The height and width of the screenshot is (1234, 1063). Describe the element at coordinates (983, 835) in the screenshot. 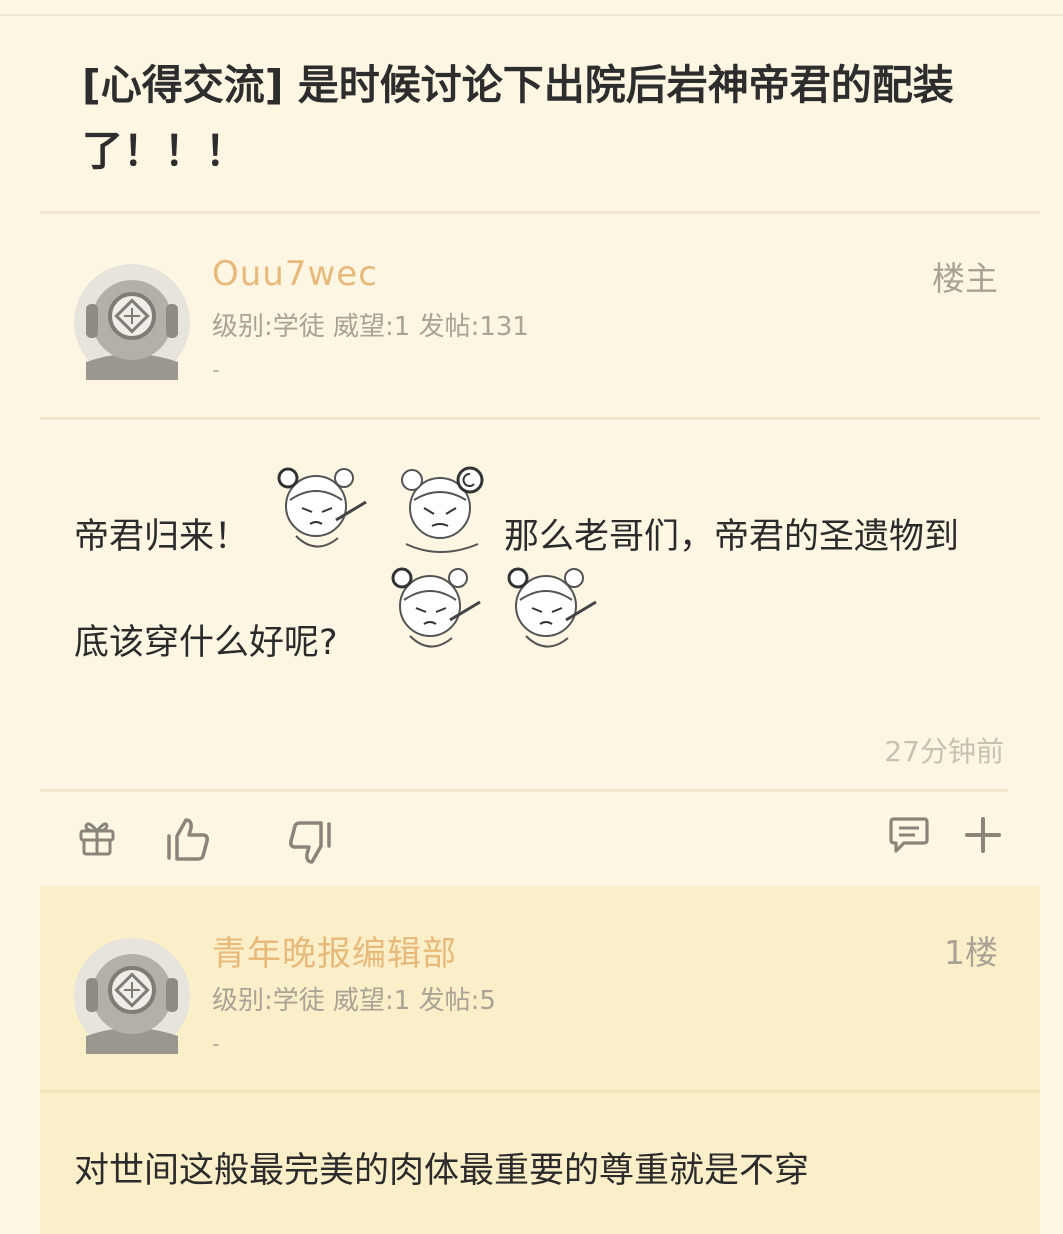

I see `plus-icon` at that location.